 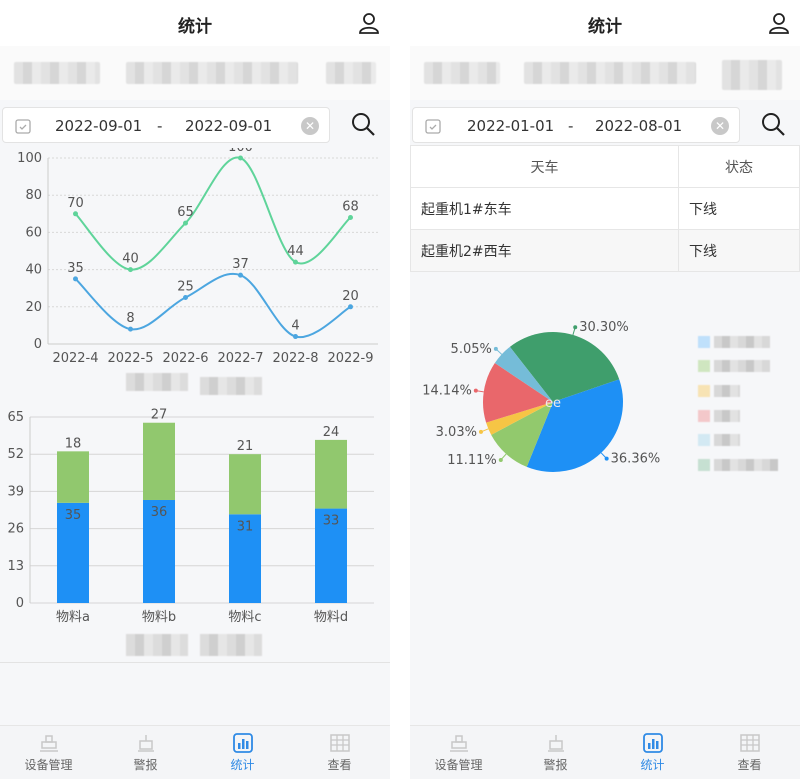 I want to click on filter-bar, so click(x=195, y=73).